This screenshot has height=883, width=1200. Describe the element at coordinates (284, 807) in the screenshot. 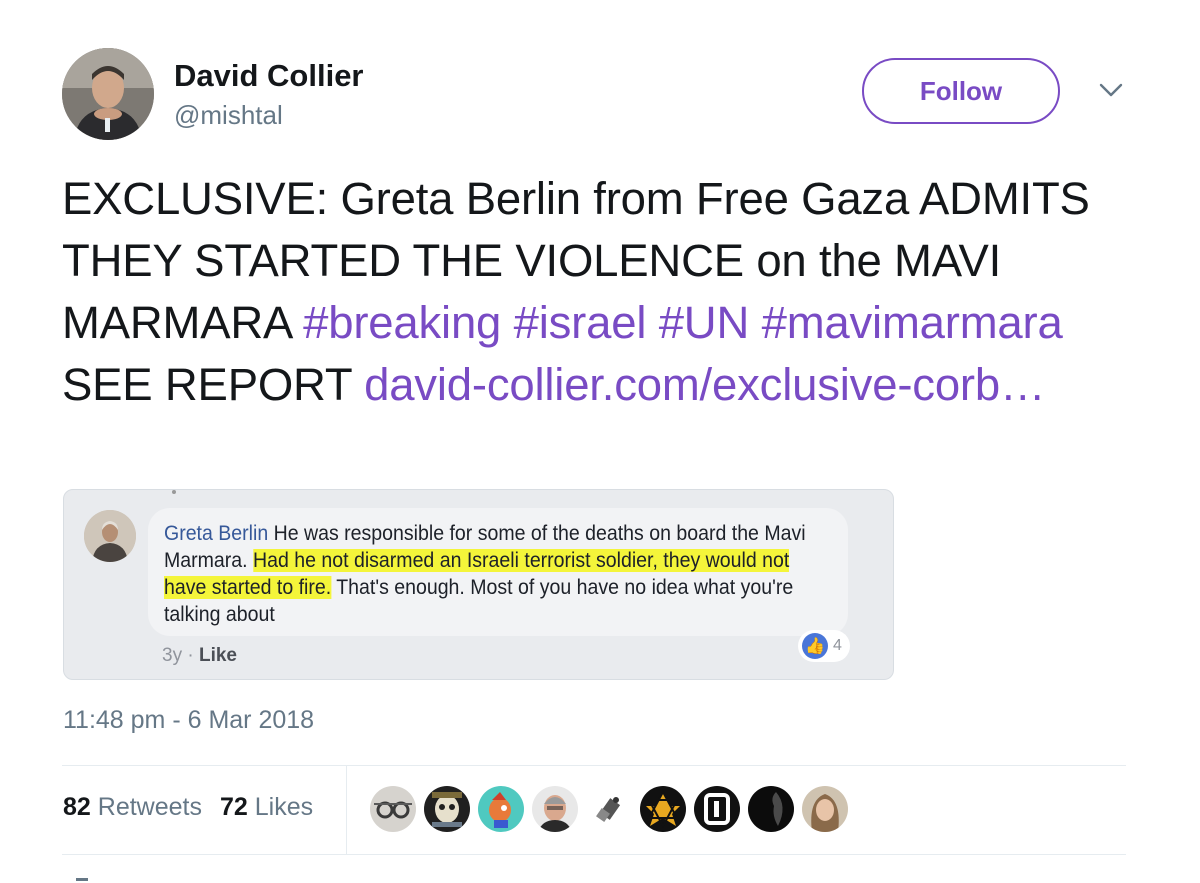

I see `likes-label: Likes` at that location.